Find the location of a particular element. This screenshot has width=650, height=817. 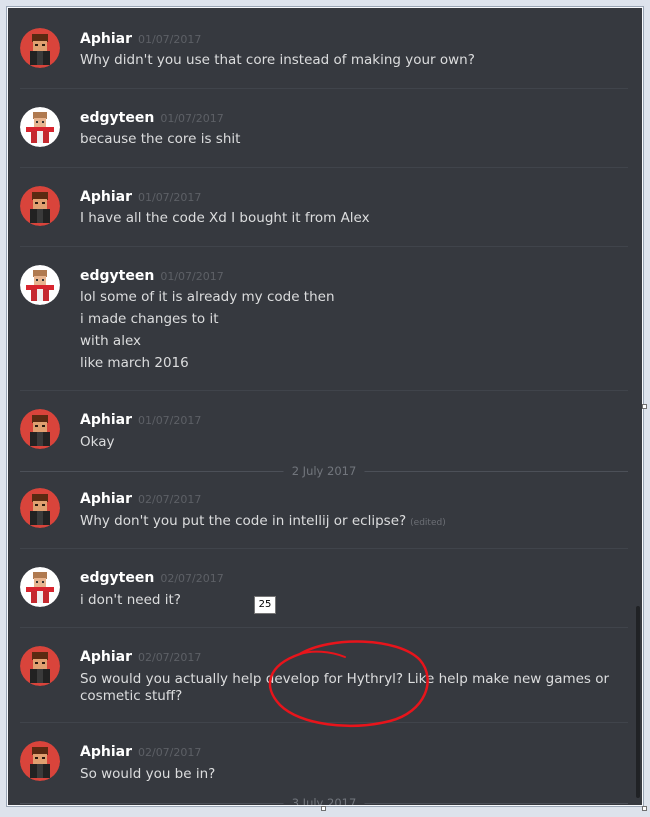

message-text: i don't need it? is located at coordinates (130, 600).